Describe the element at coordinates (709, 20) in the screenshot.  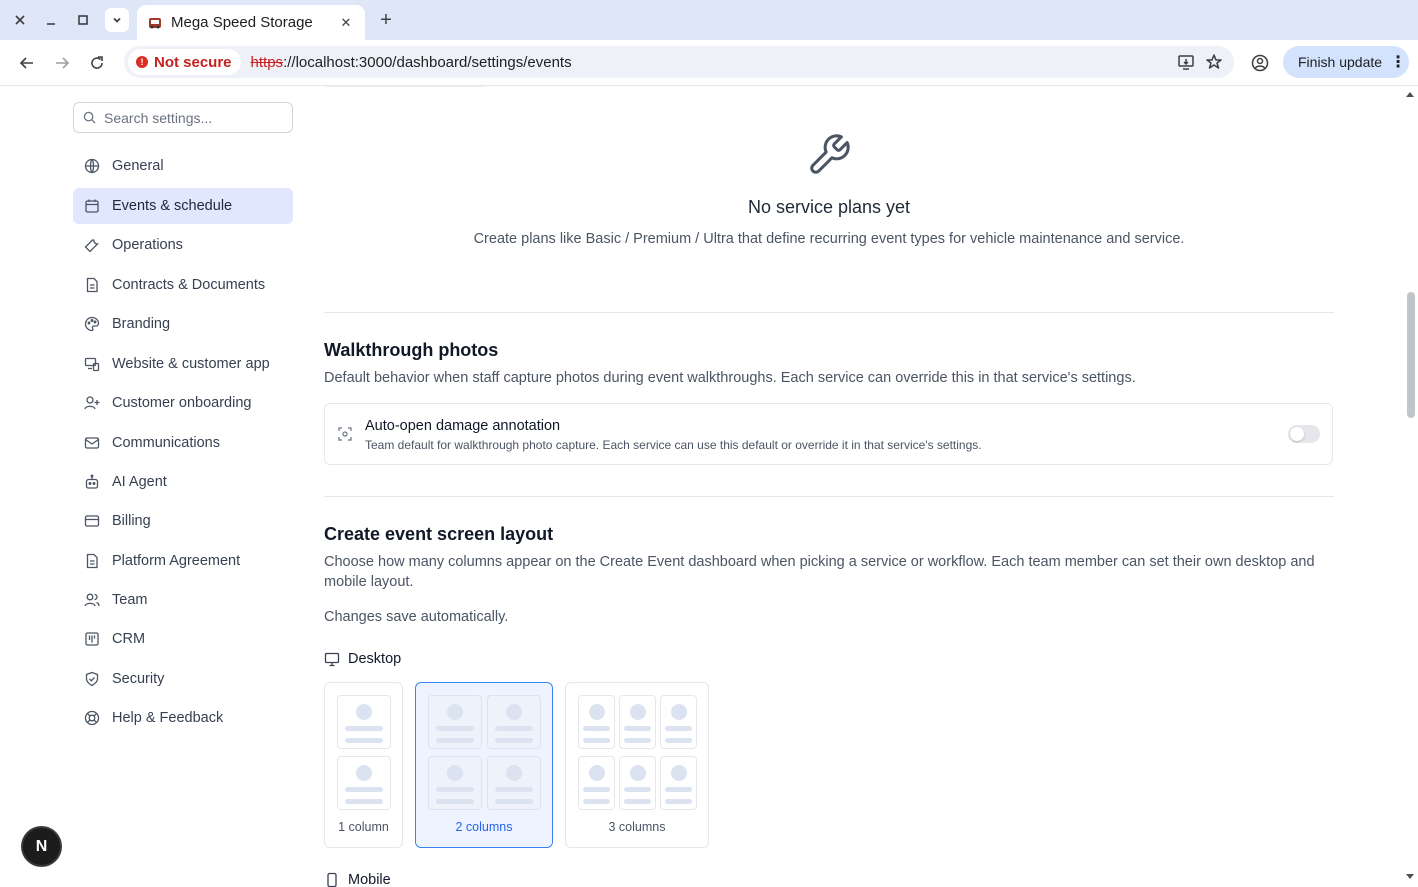
I see `browser-tabbar: Mega Speed Storage ✕ +` at that location.